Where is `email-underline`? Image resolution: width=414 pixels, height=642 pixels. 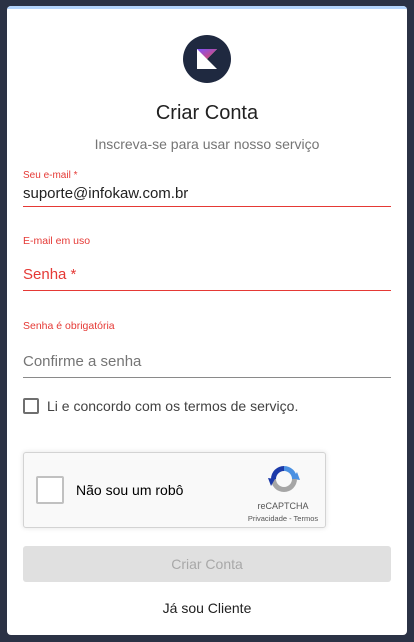
email-underline is located at coordinates (207, 194).